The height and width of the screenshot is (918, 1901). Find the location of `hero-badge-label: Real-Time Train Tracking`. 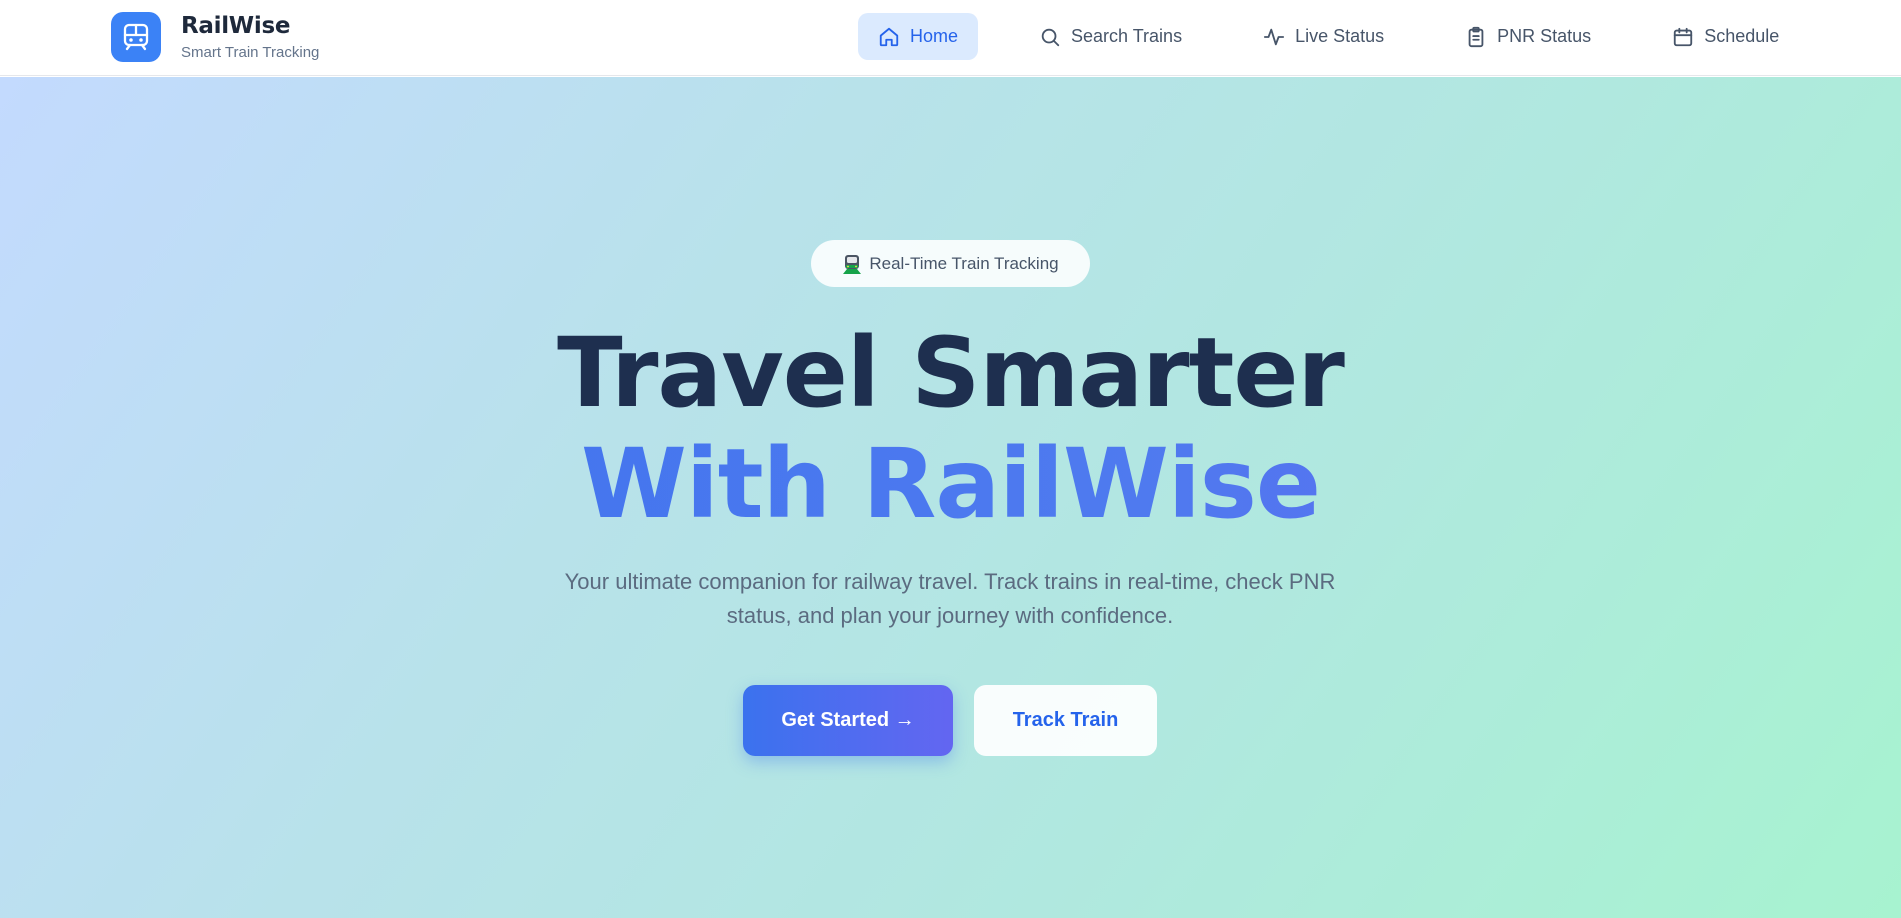

hero-badge-label: Real-Time Train Tracking is located at coordinates (964, 263).